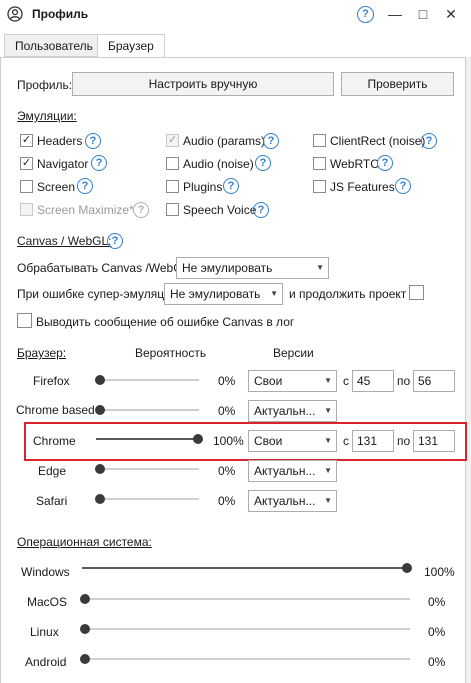  Describe the element at coordinates (54, 45) in the screenshot. I see `tab-user: Пользователь` at that location.